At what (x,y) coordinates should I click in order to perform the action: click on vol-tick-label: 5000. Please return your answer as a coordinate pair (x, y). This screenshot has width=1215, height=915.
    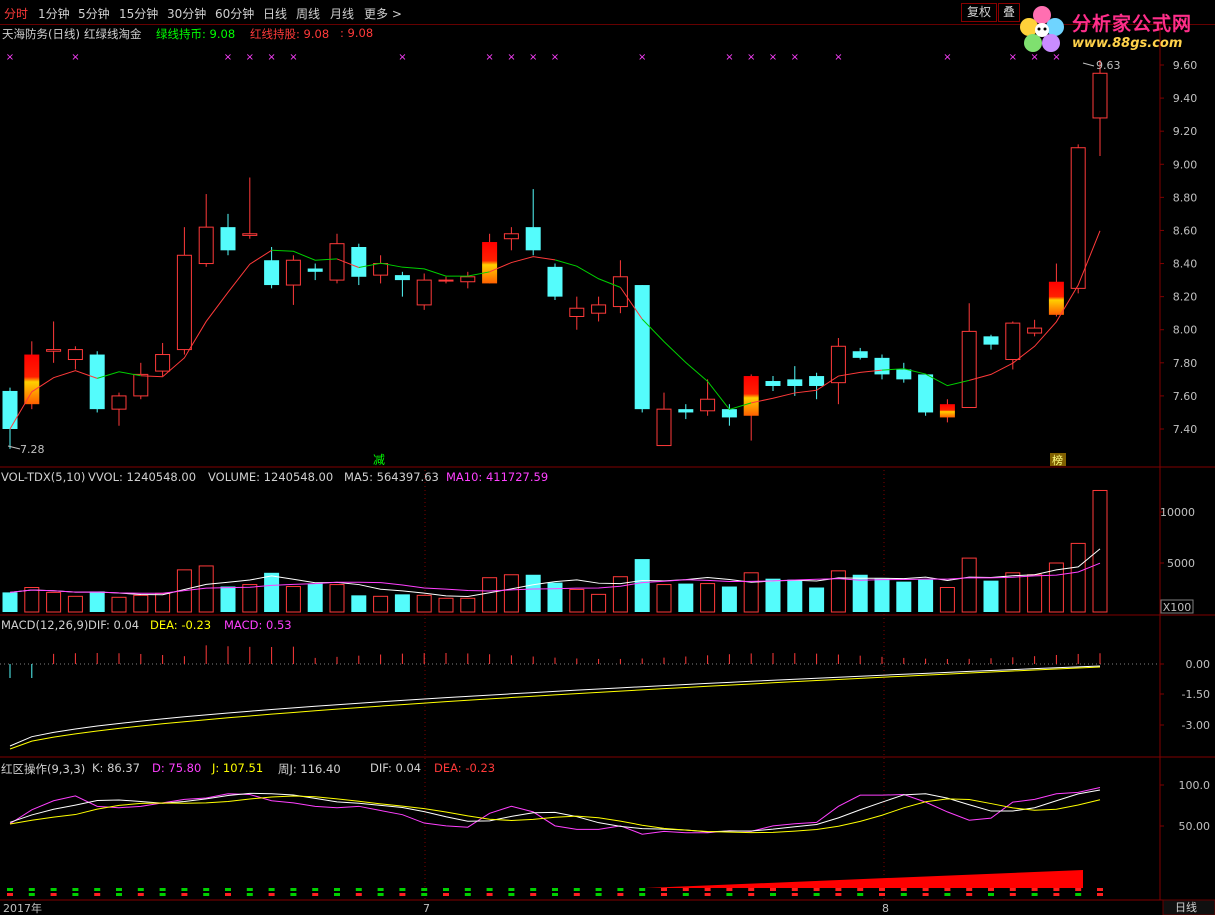
    Looking at the image, I should click on (1181, 563).